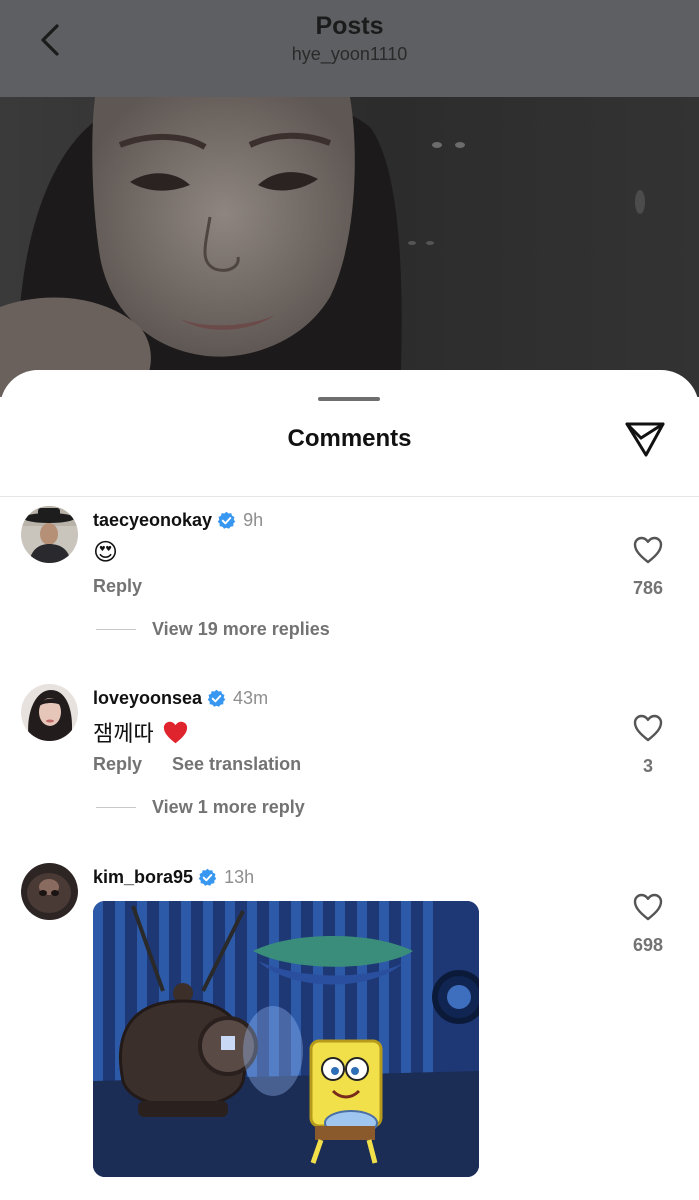 The width and height of the screenshot is (699, 1200). Describe the element at coordinates (123, 733) in the screenshot. I see `comment-text-korean: 잼께따` at that location.